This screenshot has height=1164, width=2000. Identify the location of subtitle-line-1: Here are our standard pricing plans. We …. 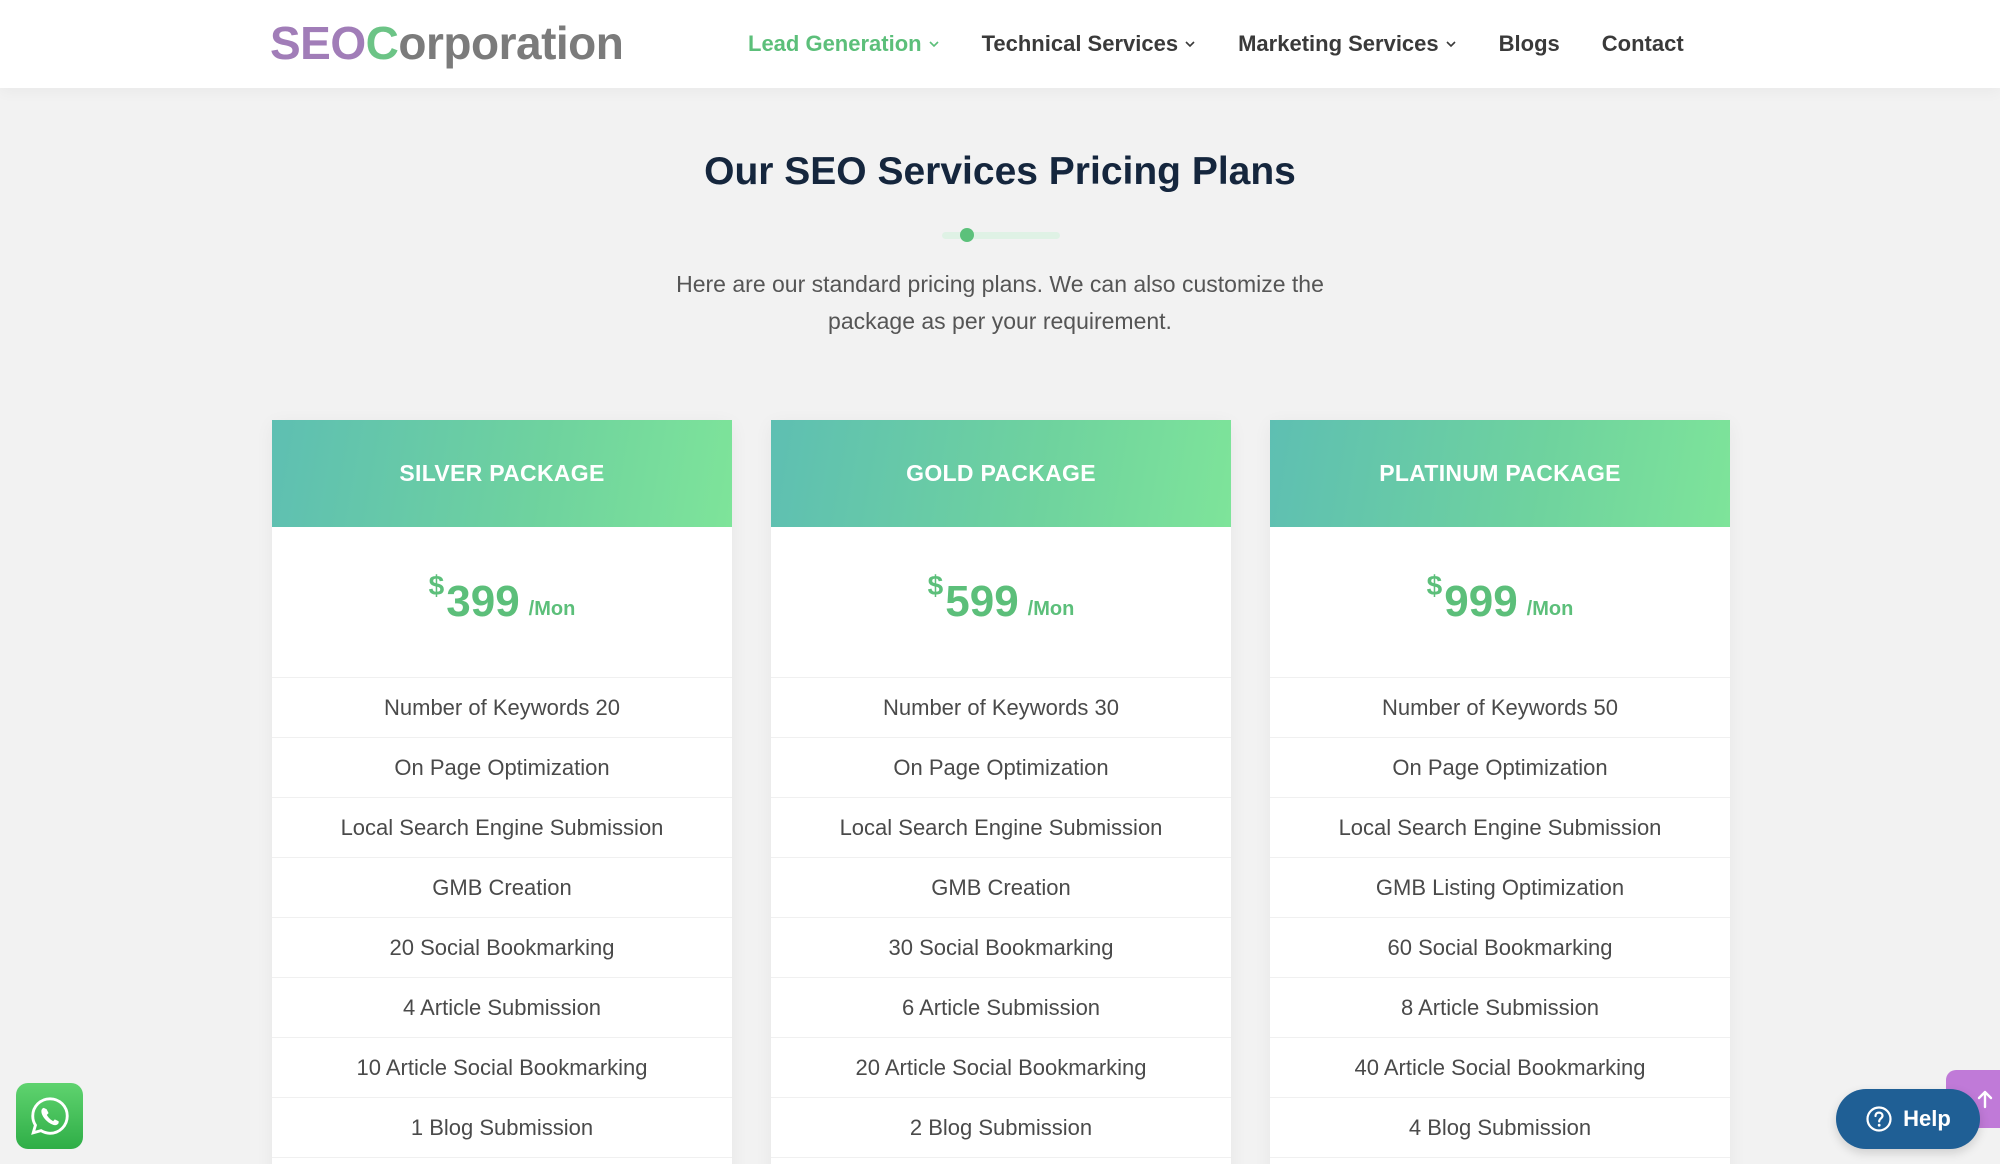
(1000, 284).